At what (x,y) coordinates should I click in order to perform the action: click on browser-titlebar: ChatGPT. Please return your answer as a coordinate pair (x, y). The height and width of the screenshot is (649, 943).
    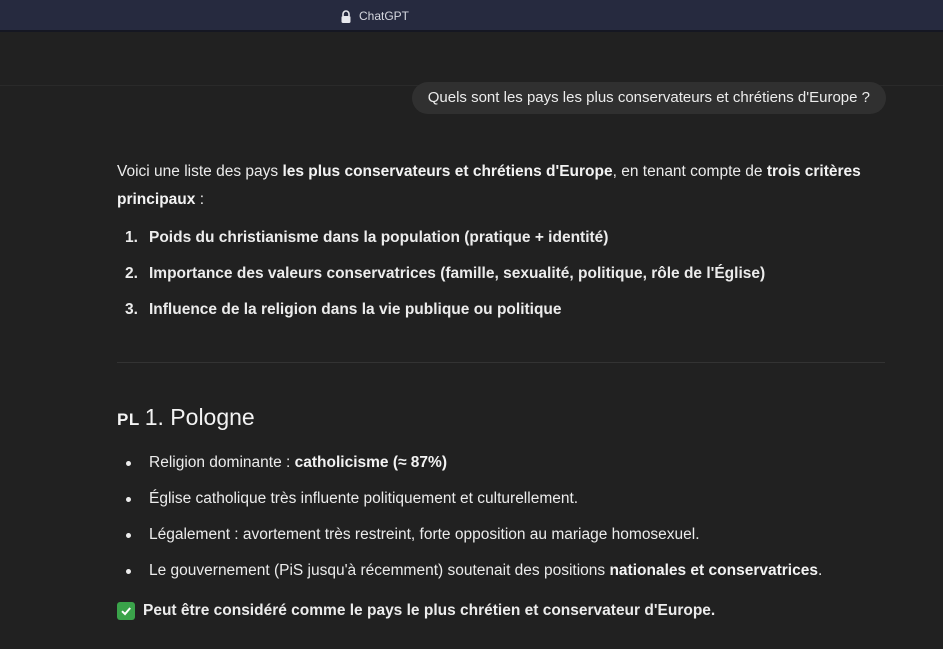
    Looking at the image, I should click on (471, 16).